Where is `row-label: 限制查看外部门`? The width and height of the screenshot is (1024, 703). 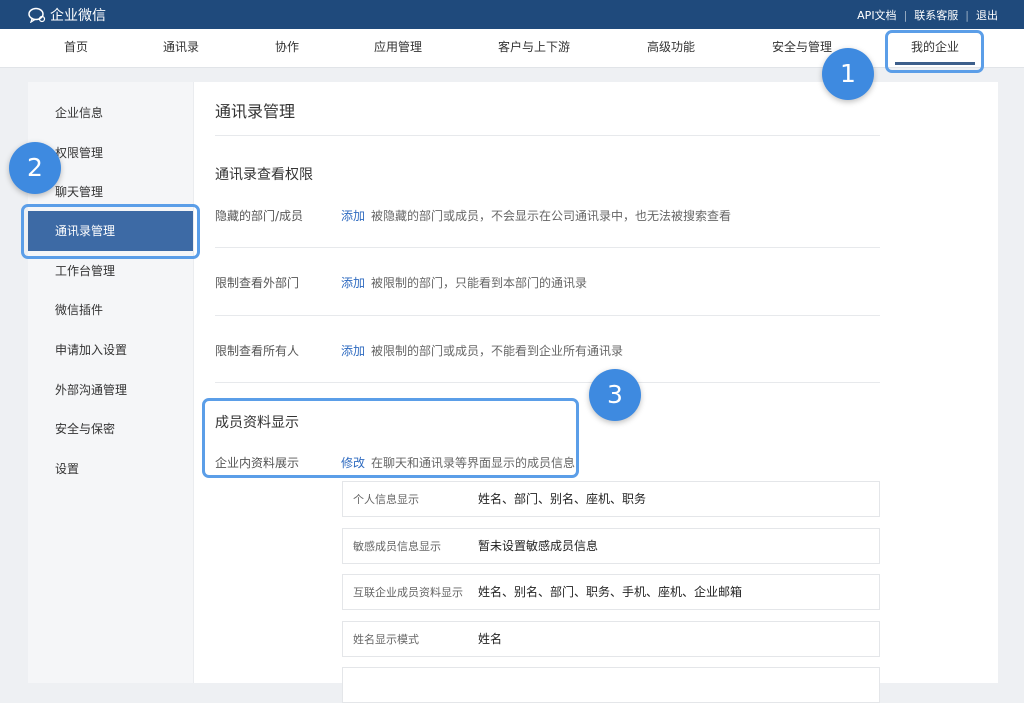 row-label: 限制查看外部门 is located at coordinates (257, 283).